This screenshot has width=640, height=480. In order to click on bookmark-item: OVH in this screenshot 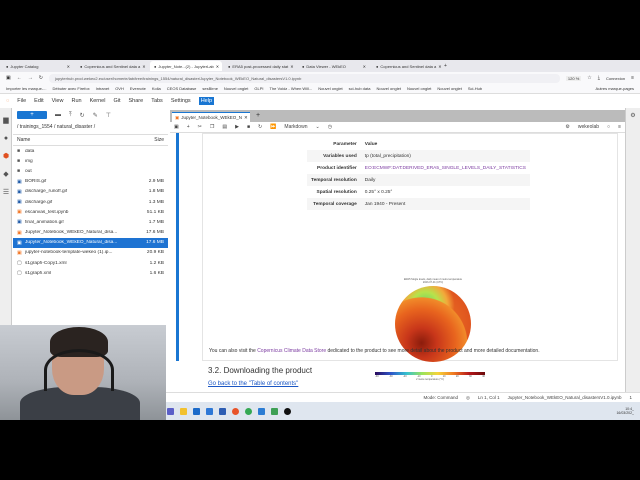, I will do `click(119, 88)`.